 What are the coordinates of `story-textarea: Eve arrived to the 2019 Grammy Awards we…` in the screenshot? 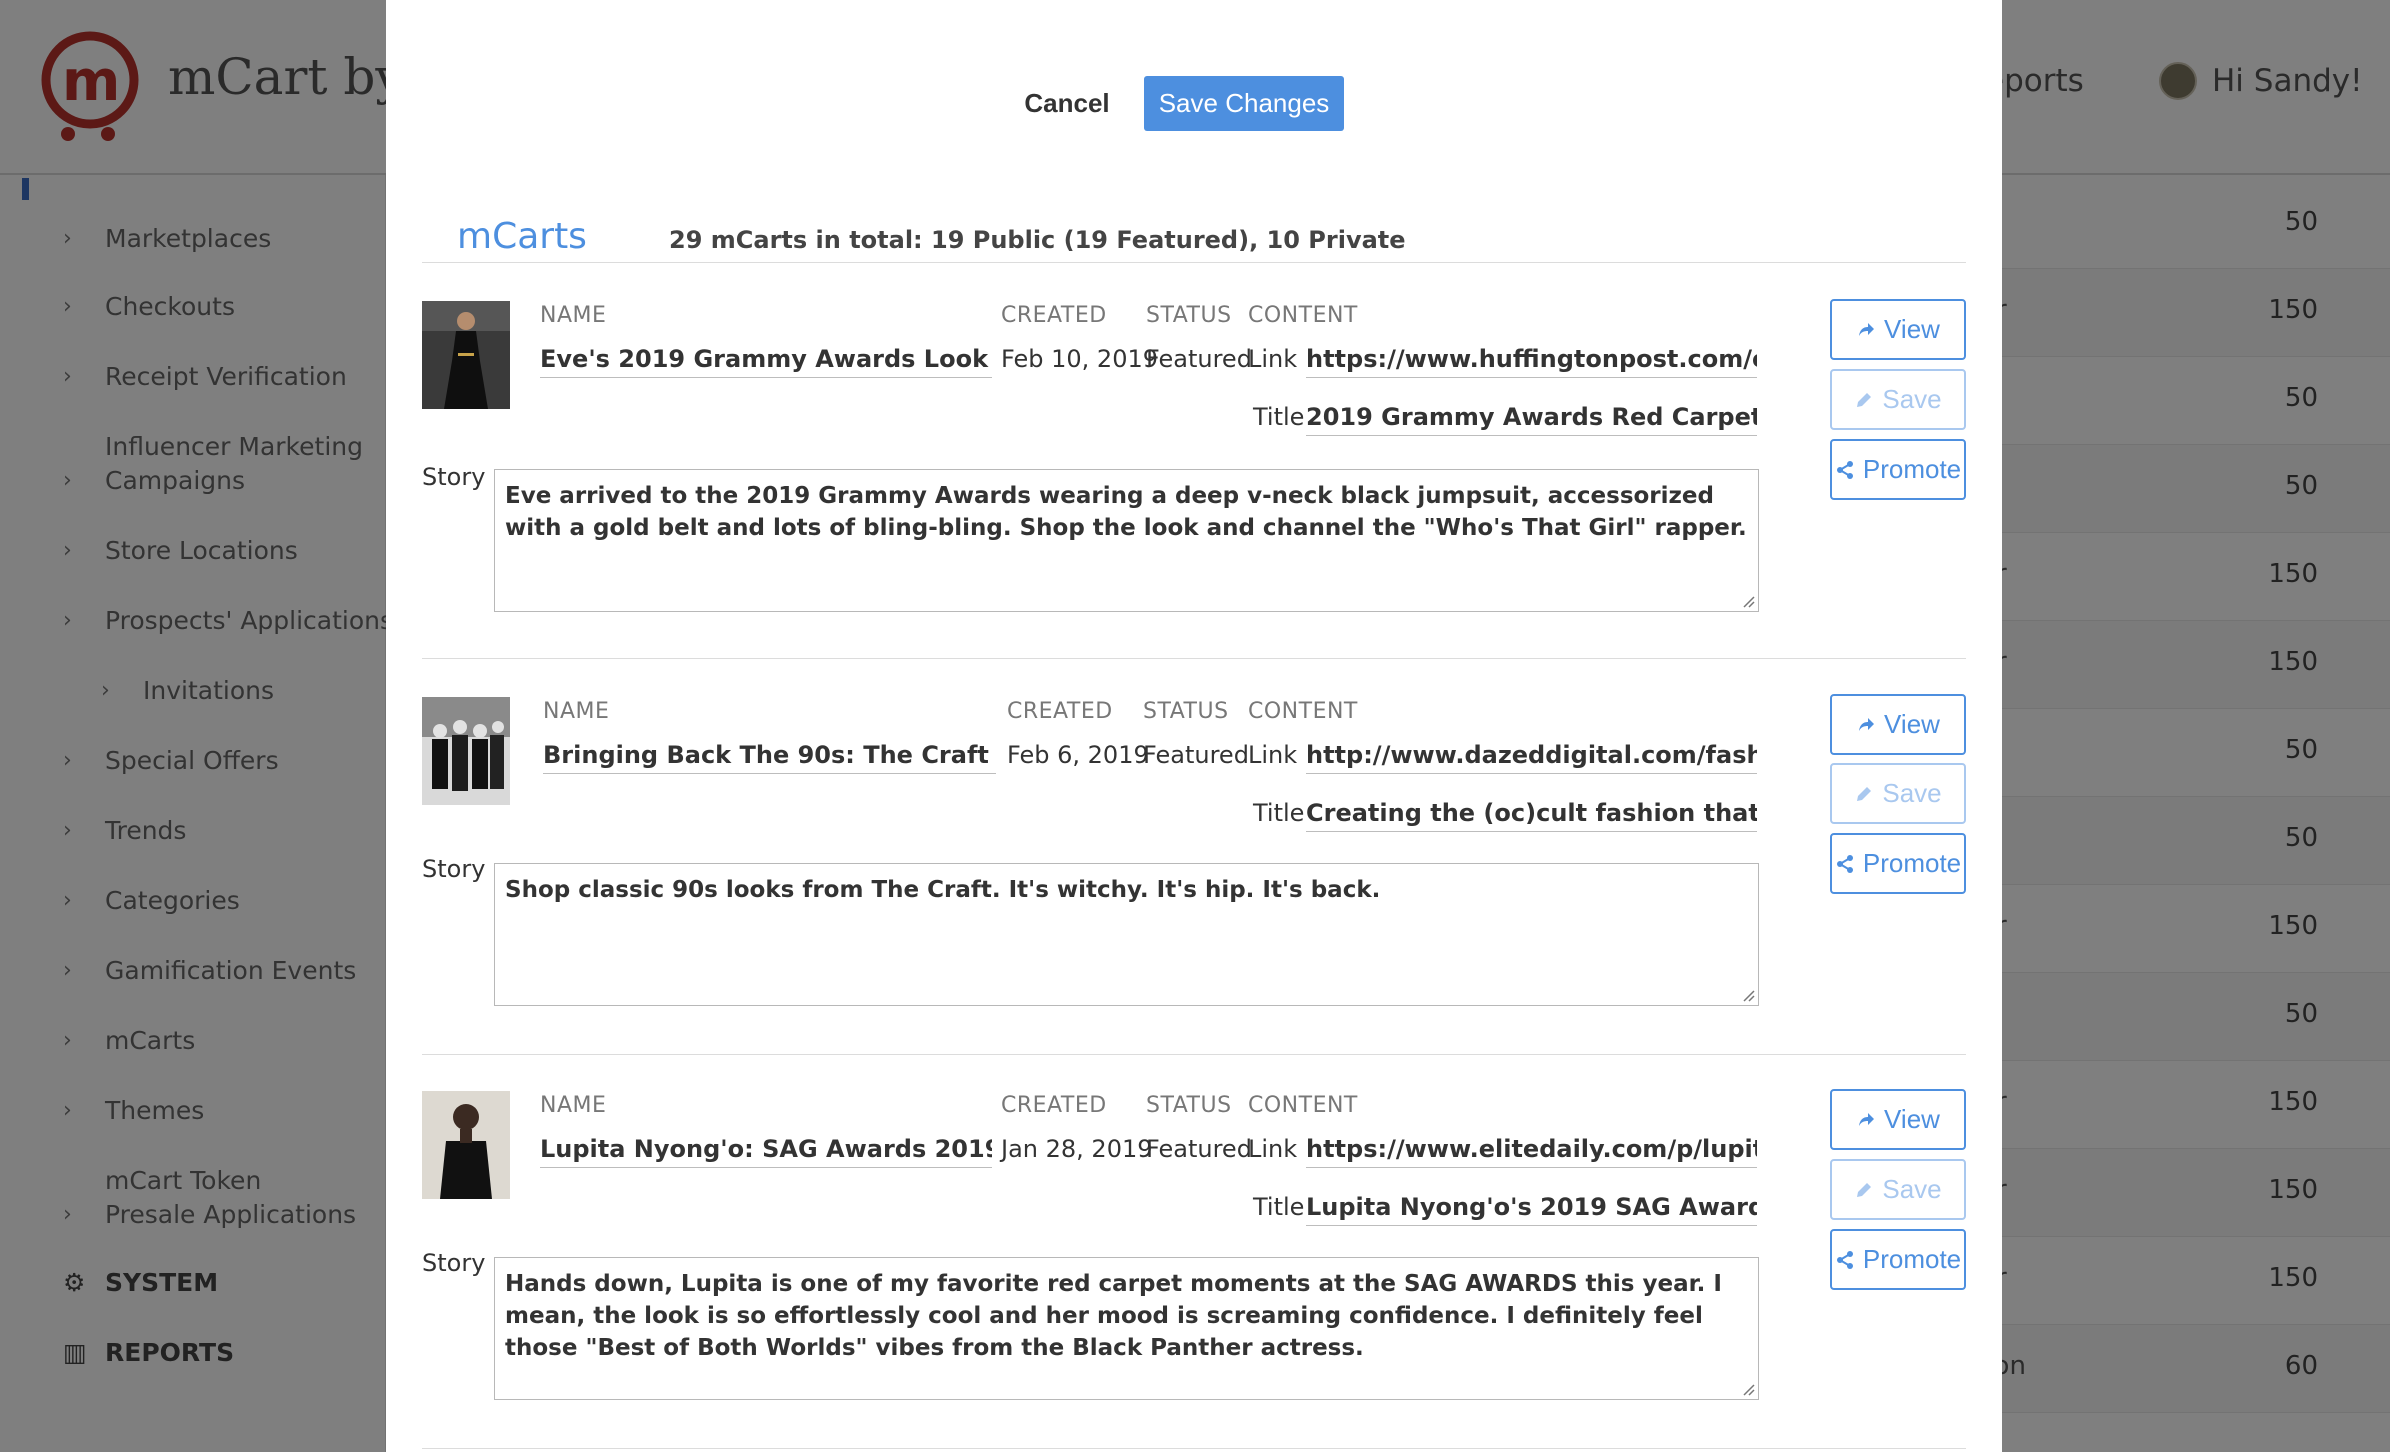 It's located at (1126, 540).